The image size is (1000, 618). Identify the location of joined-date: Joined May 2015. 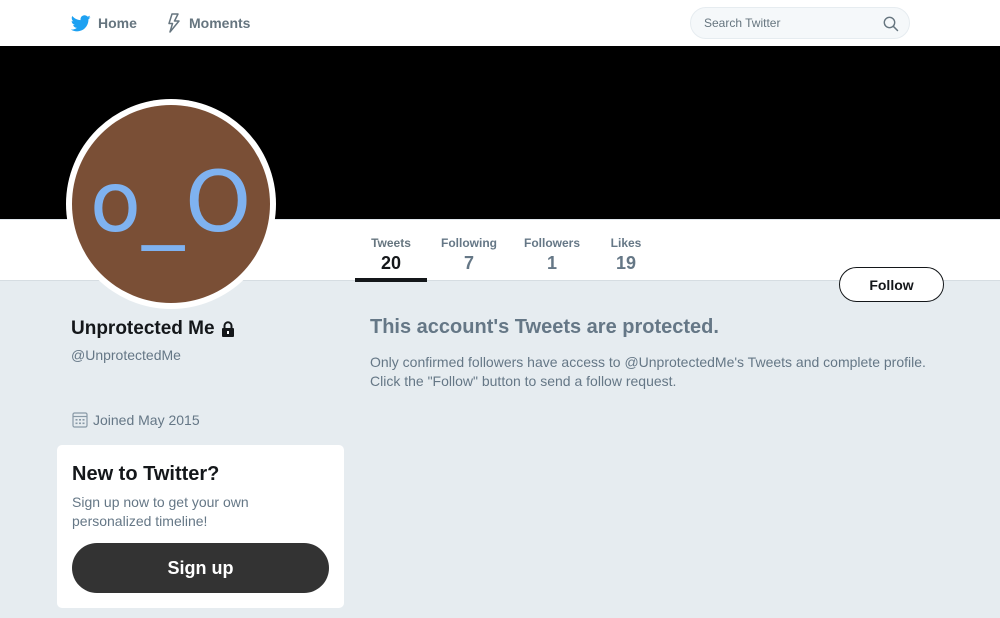
(136, 419).